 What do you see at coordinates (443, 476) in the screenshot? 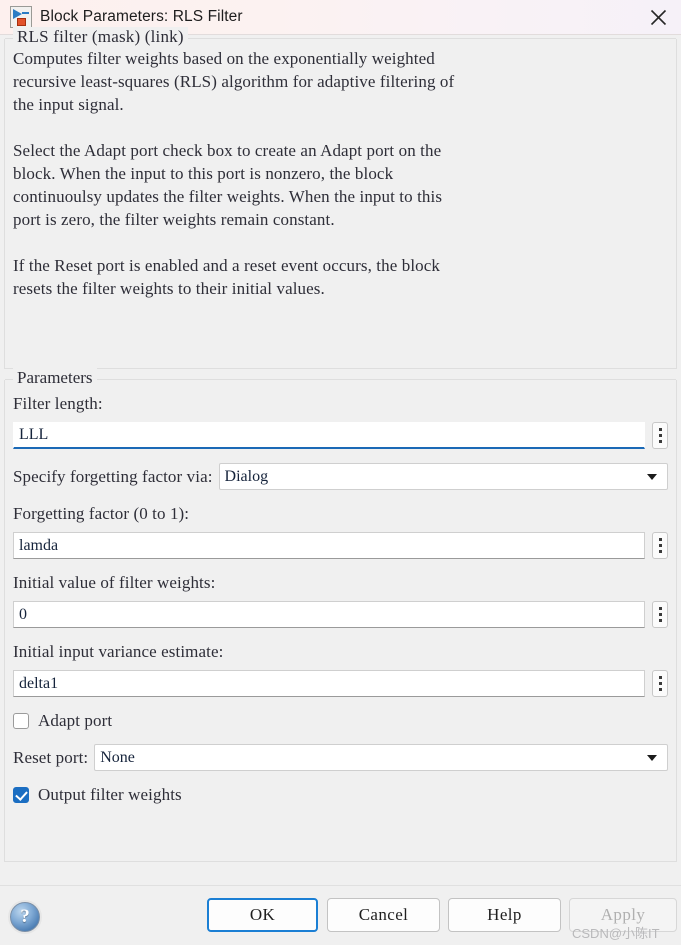
I see `specify-forgetting-factor-select: Dialog` at bounding box center [443, 476].